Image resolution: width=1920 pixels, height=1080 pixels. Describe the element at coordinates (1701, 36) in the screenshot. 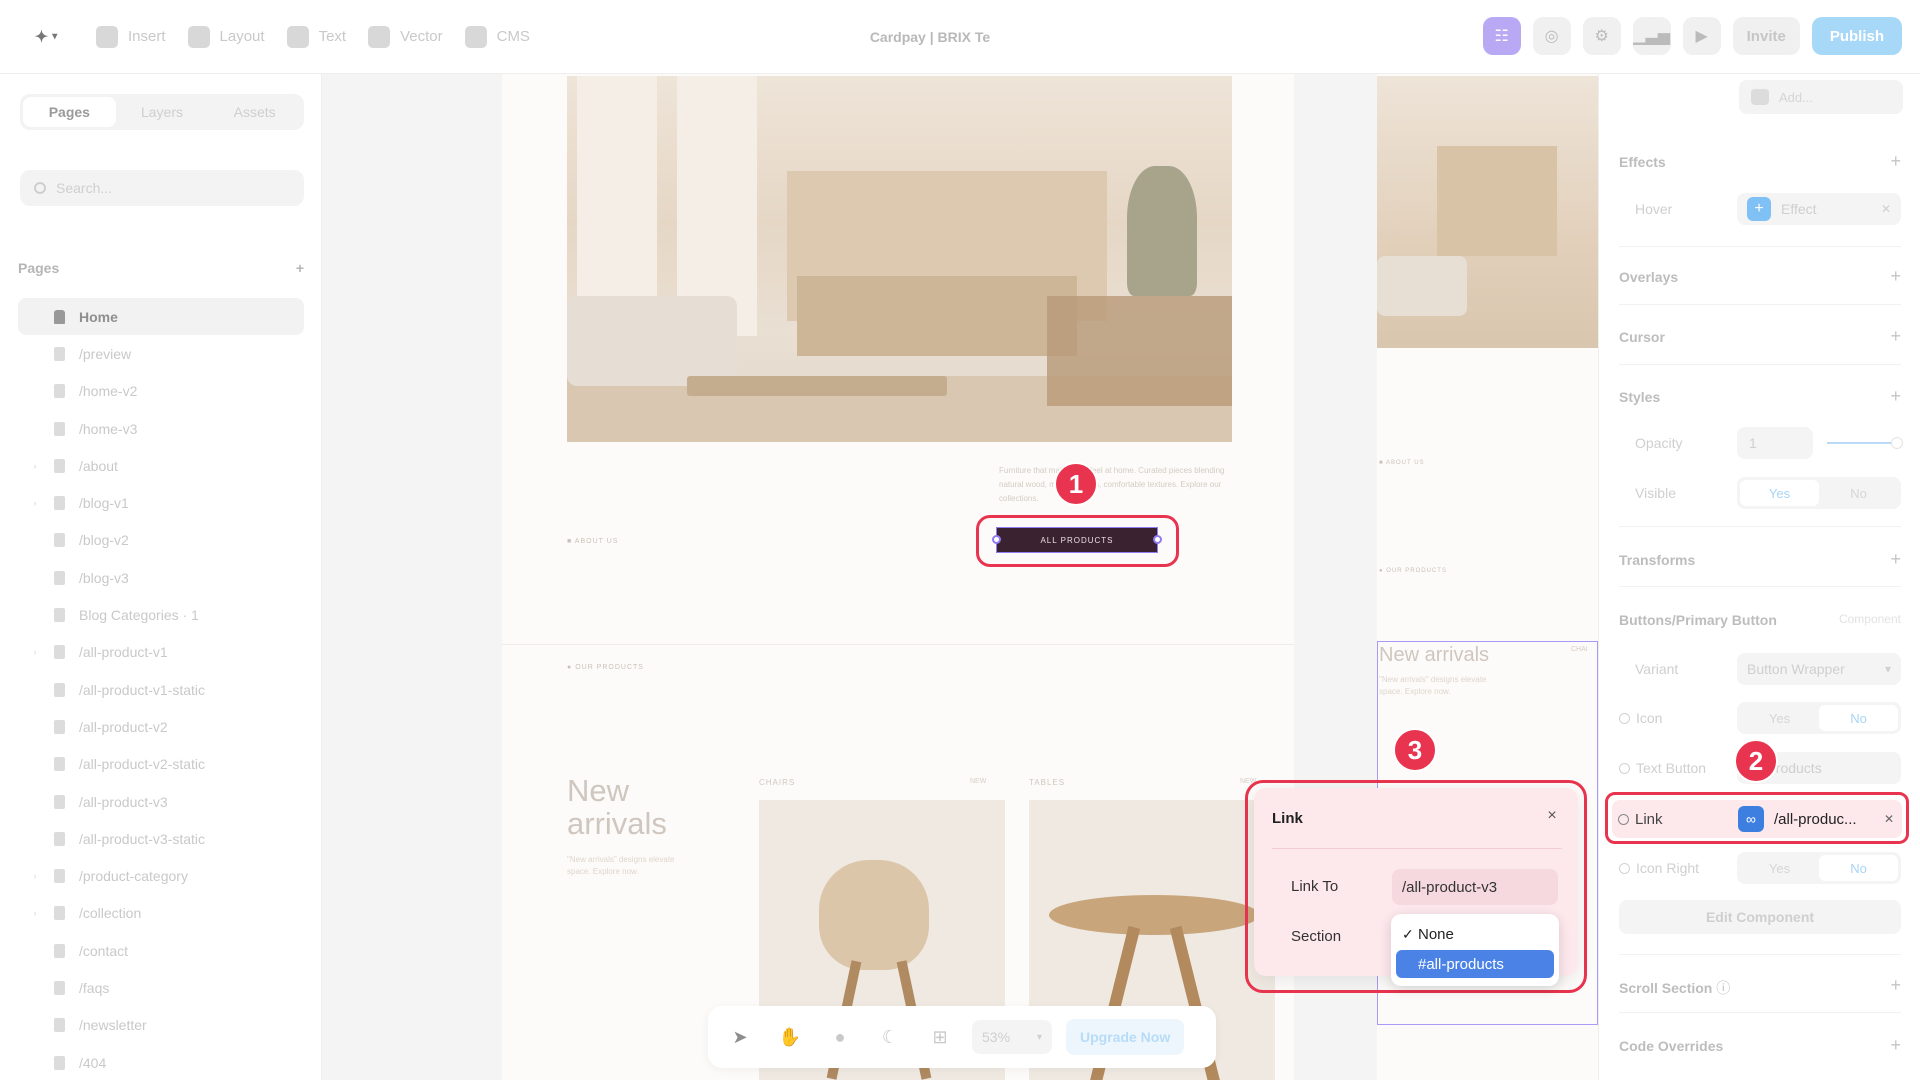

I see `play-icon: ▶` at that location.